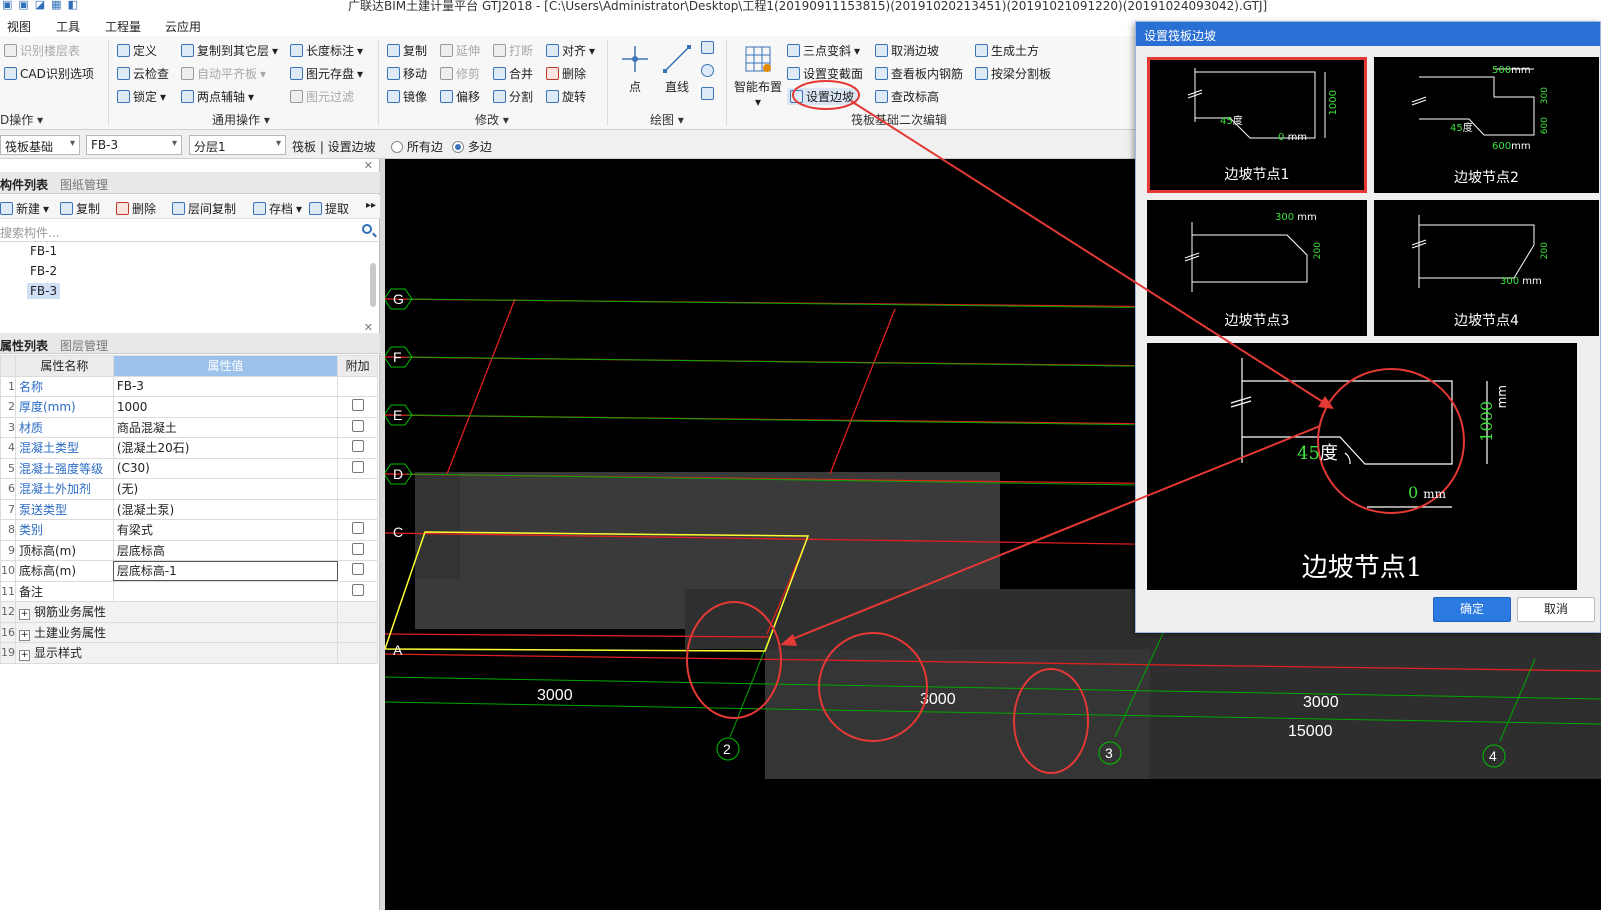  I want to click on table-row: 1 名称 FB-3, so click(189, 386).